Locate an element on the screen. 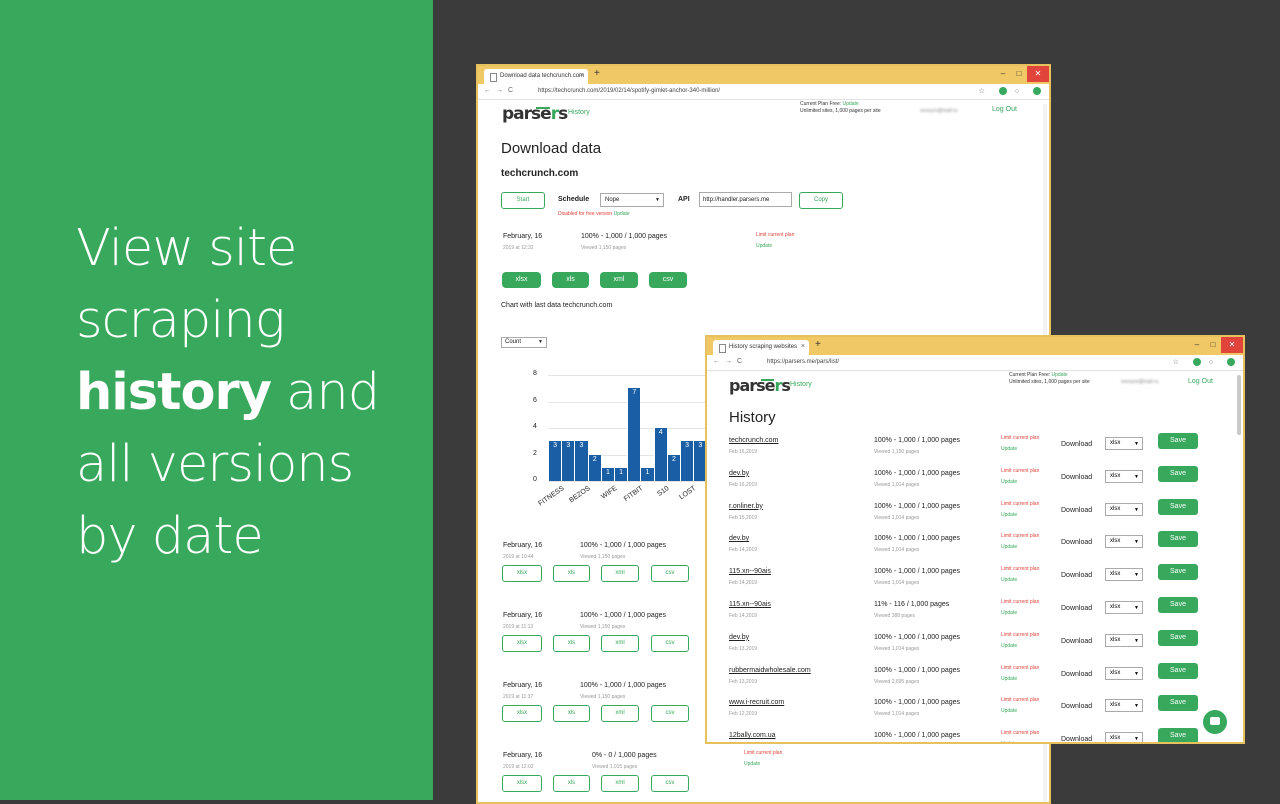  site-link: rubbermaidwholesale.com is located at coordinates (770, 670).